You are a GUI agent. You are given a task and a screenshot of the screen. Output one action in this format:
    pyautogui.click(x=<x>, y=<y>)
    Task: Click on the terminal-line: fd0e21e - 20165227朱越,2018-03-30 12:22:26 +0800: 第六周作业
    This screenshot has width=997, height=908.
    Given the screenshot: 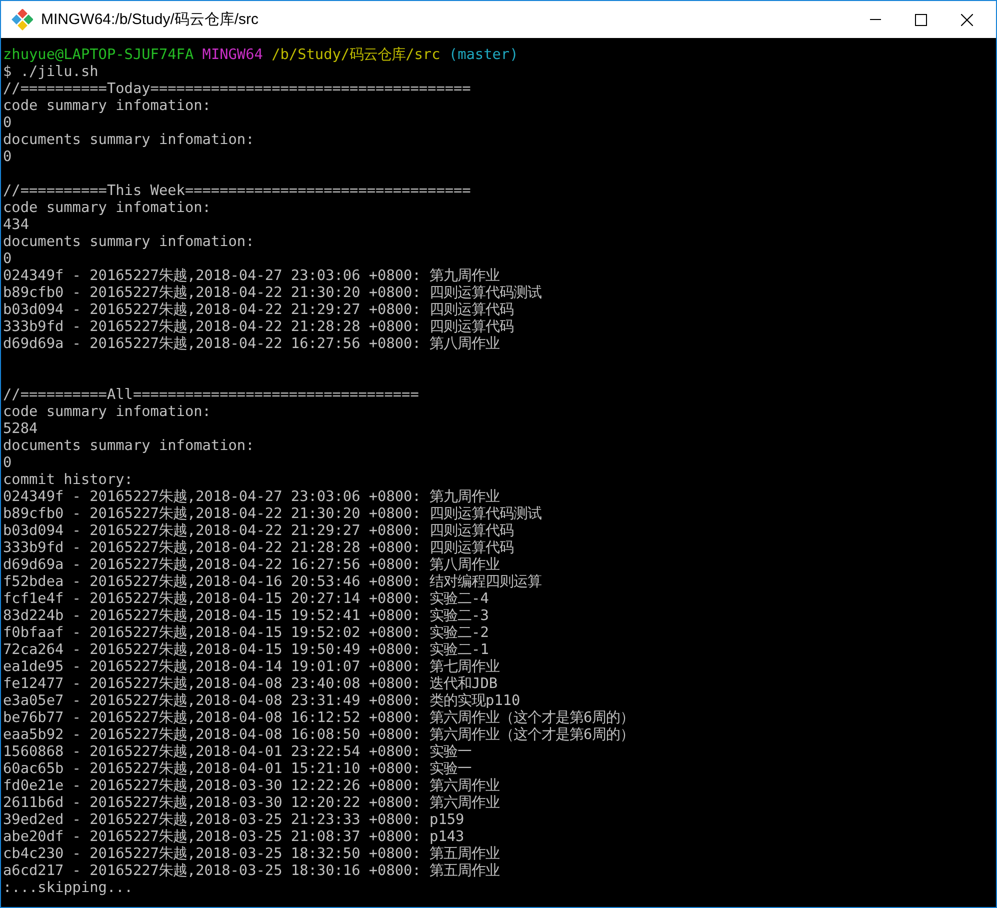 What is the action you would take?
    pyautogui.click(x=252, y=786)
    